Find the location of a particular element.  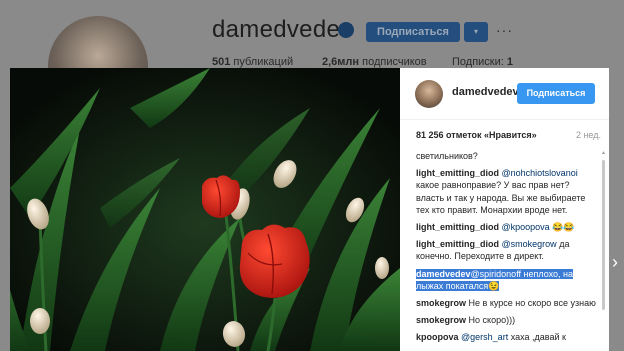

post-header: damedvedev Подписаться is located at coordinates (504, 94).